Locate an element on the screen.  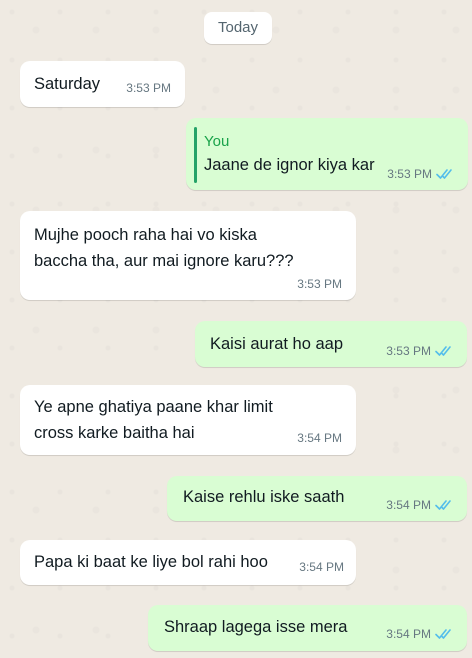
message-text: Jaane de ignor kiya kar is located at coordinates (289, 165).